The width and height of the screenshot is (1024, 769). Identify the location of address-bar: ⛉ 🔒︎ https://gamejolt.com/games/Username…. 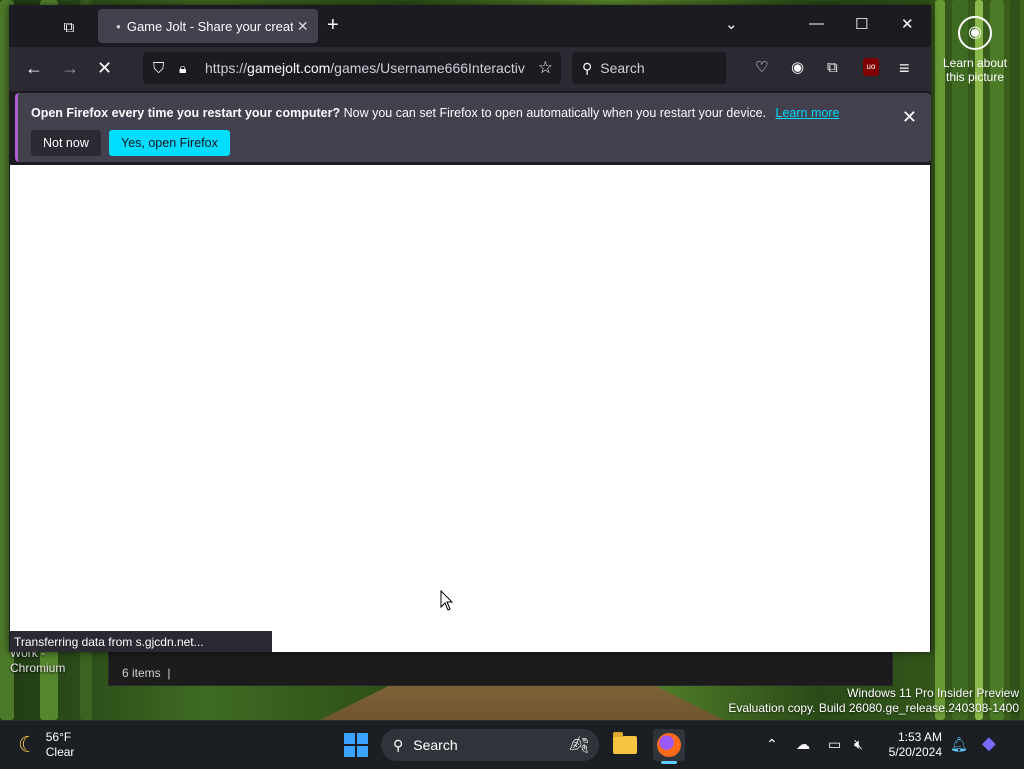
(352, 68).